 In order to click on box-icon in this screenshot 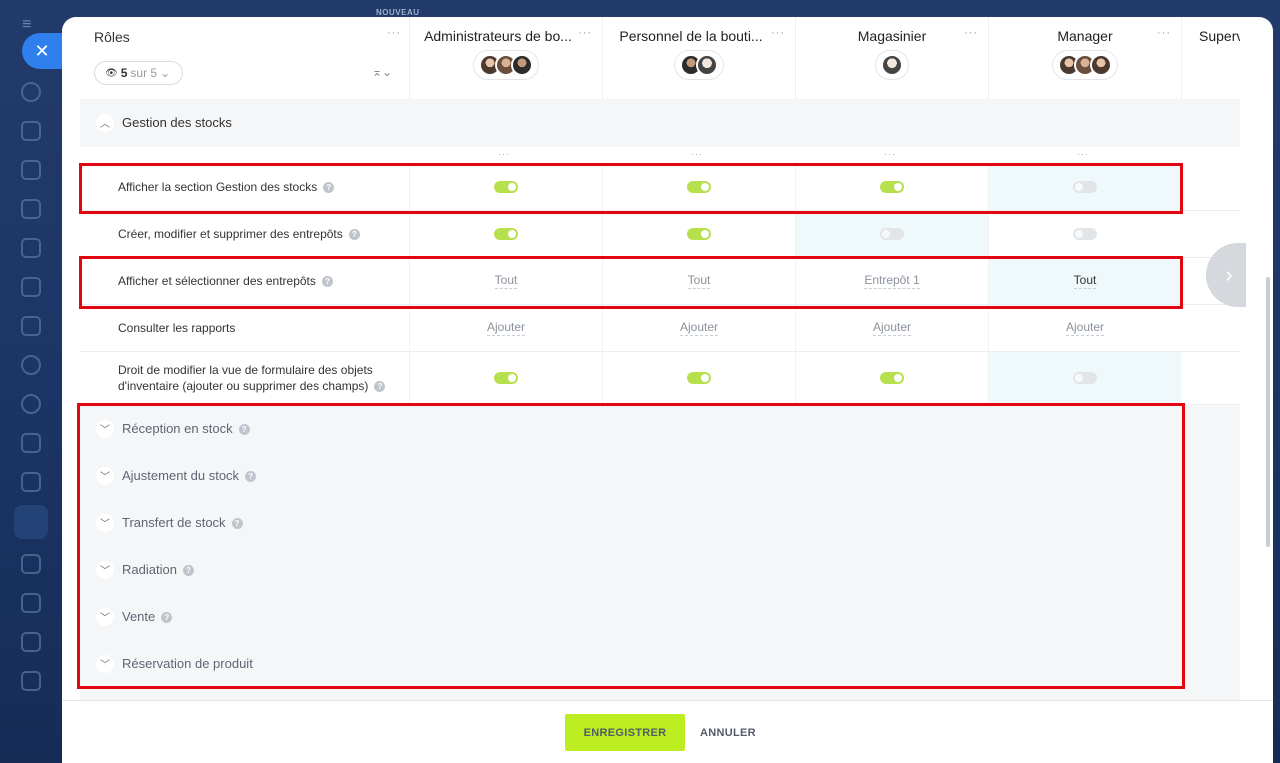, I will do `click(31, 564)`.